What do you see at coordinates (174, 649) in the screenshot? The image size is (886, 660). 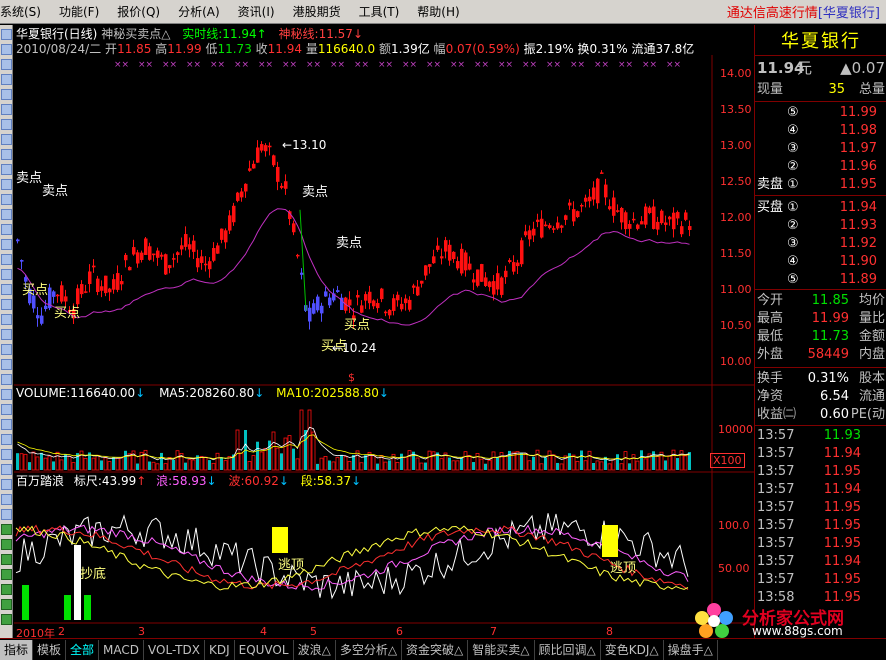 I see `indicator-tab: VOL-TDX` at bounding box center [174, 649].